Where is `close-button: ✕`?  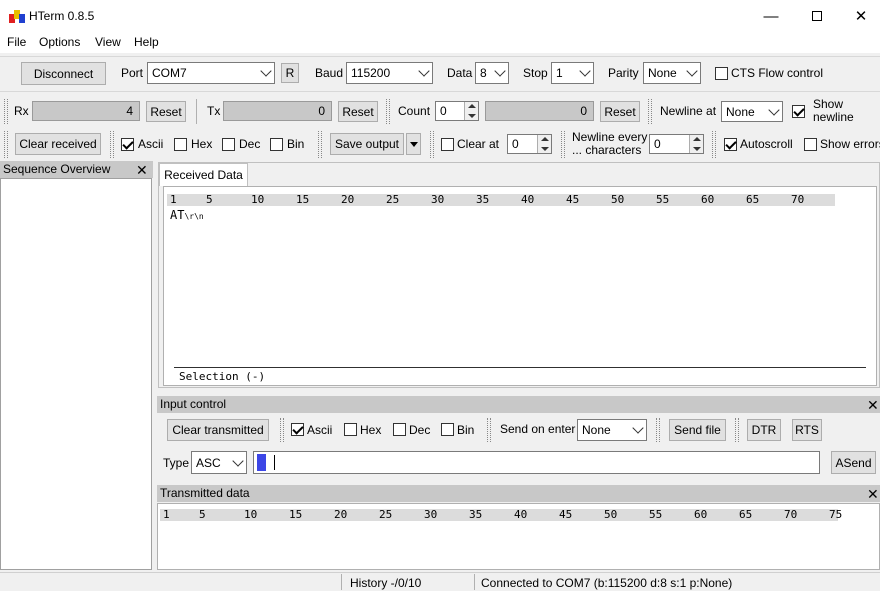 close-button: ✕ is located at coordinates (859, 16).